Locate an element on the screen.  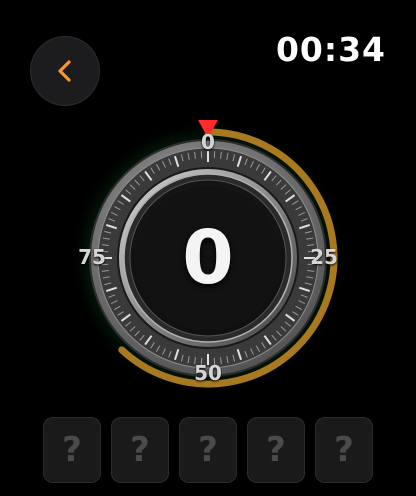
code-slot-5: ? is located at coordinates (344, 450).